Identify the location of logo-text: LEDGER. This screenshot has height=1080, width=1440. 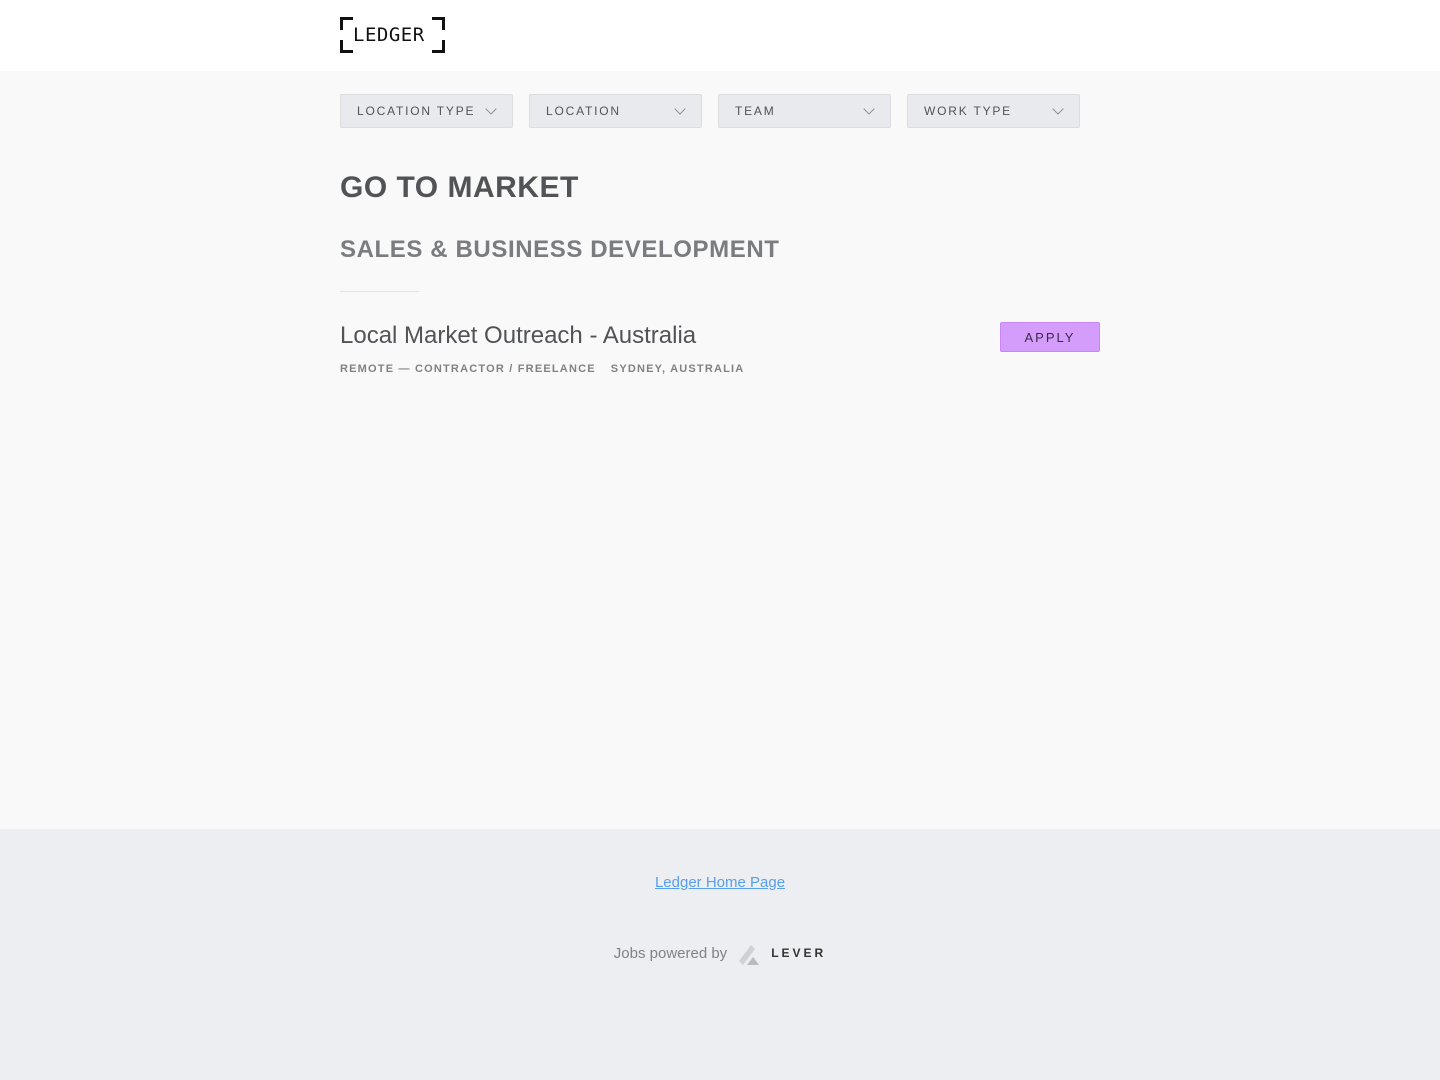
(389, 35).